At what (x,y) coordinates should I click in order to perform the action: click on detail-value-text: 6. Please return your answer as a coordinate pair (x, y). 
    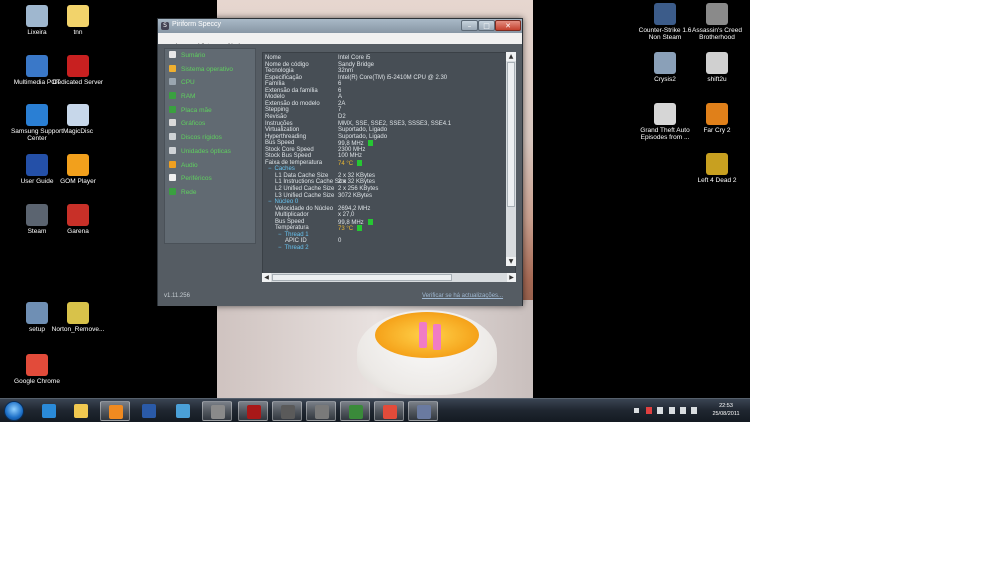
    Looking at the image, I should click on (340, 90).